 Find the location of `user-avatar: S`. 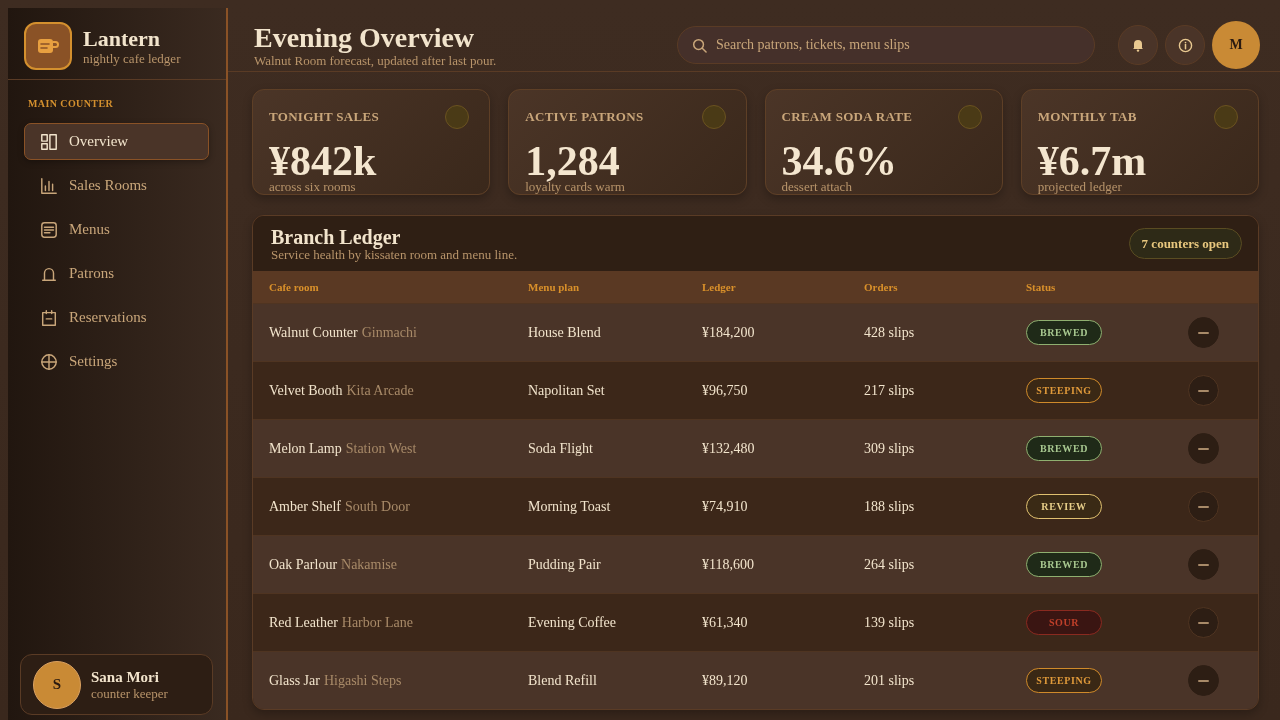

user-avatar: S is located at coordinates (57, 684).